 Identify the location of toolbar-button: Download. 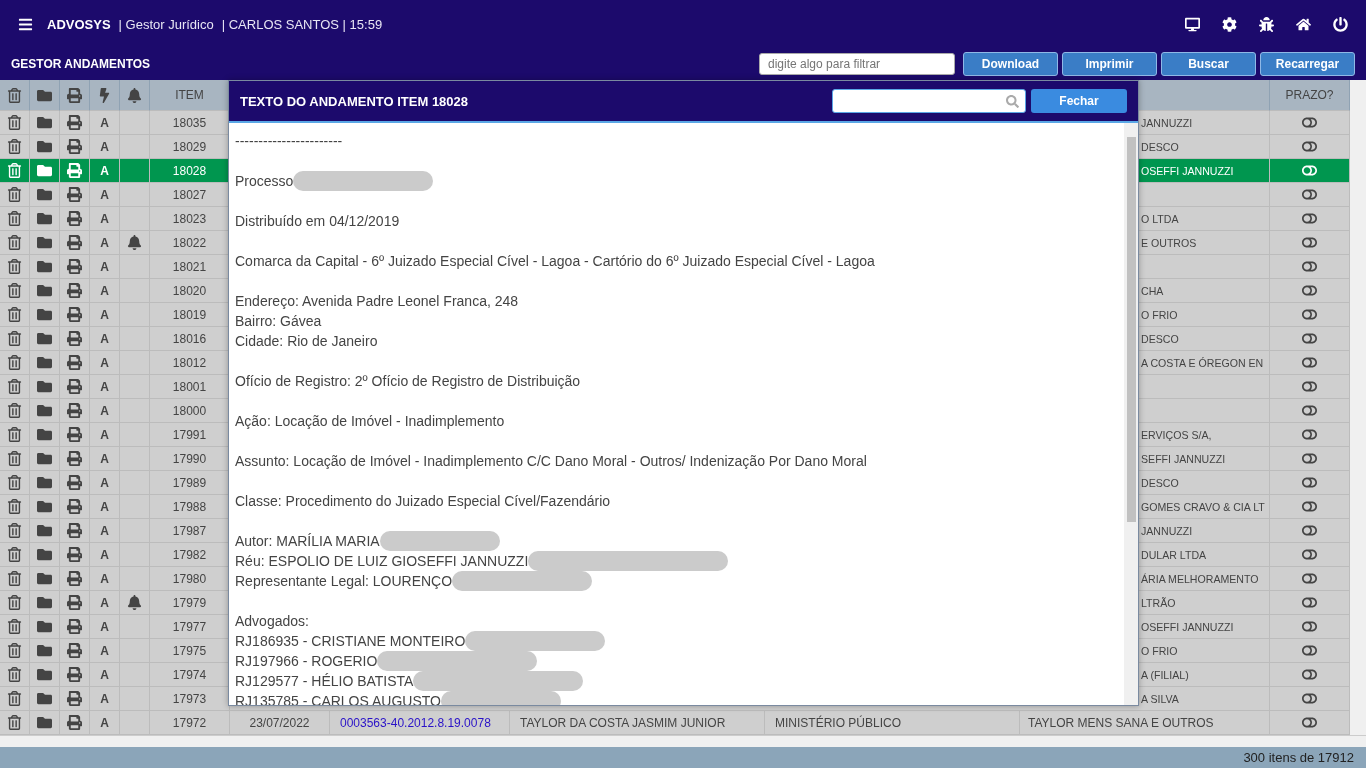
(1010, 64).